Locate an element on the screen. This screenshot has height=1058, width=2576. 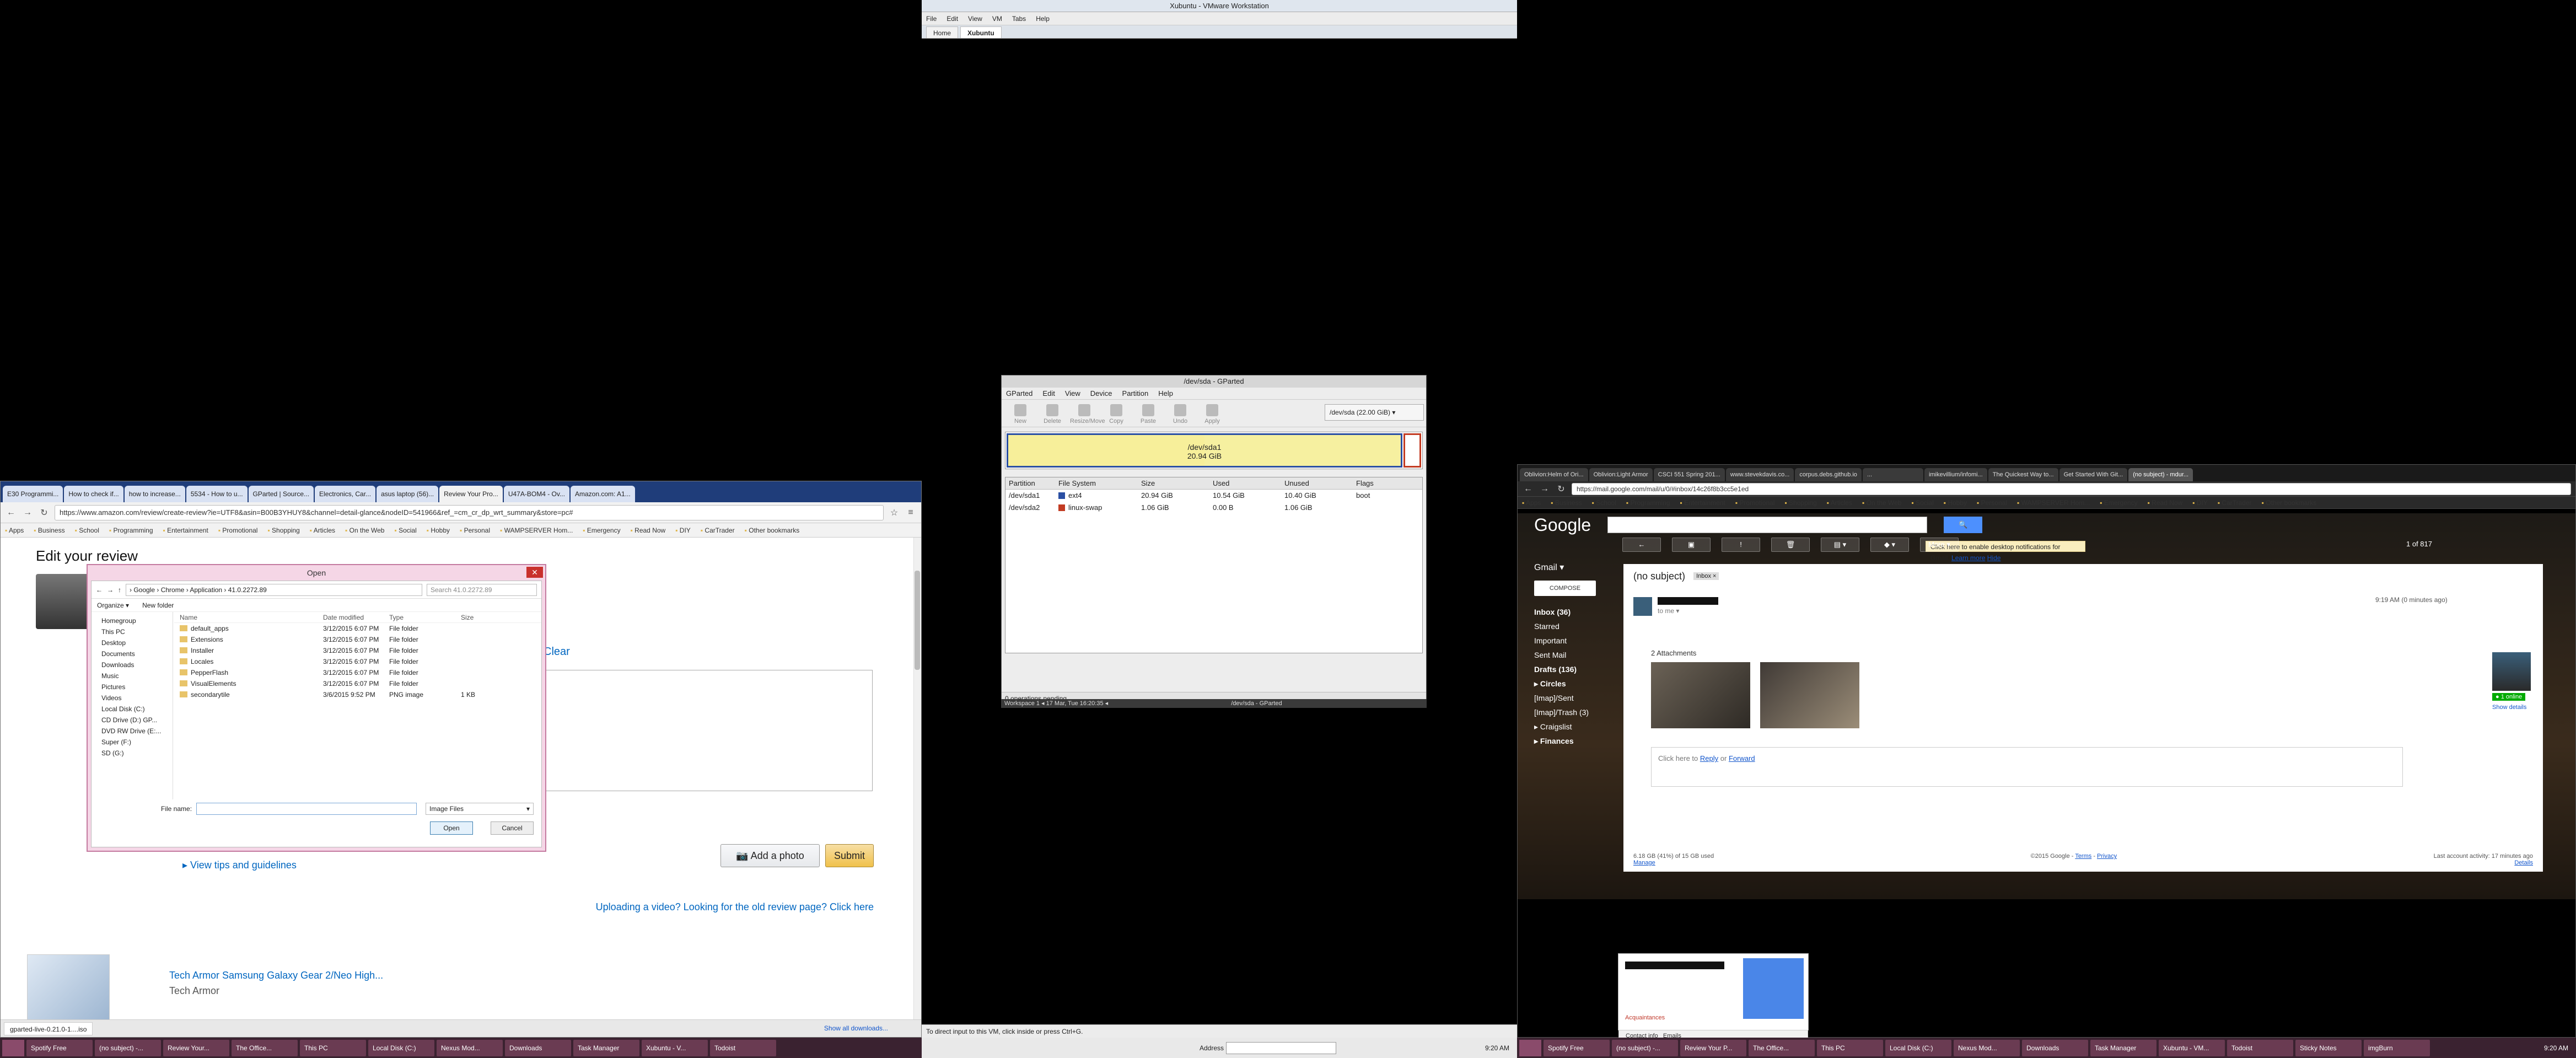
menu-item: Device is located at coordinates (1101, 394).